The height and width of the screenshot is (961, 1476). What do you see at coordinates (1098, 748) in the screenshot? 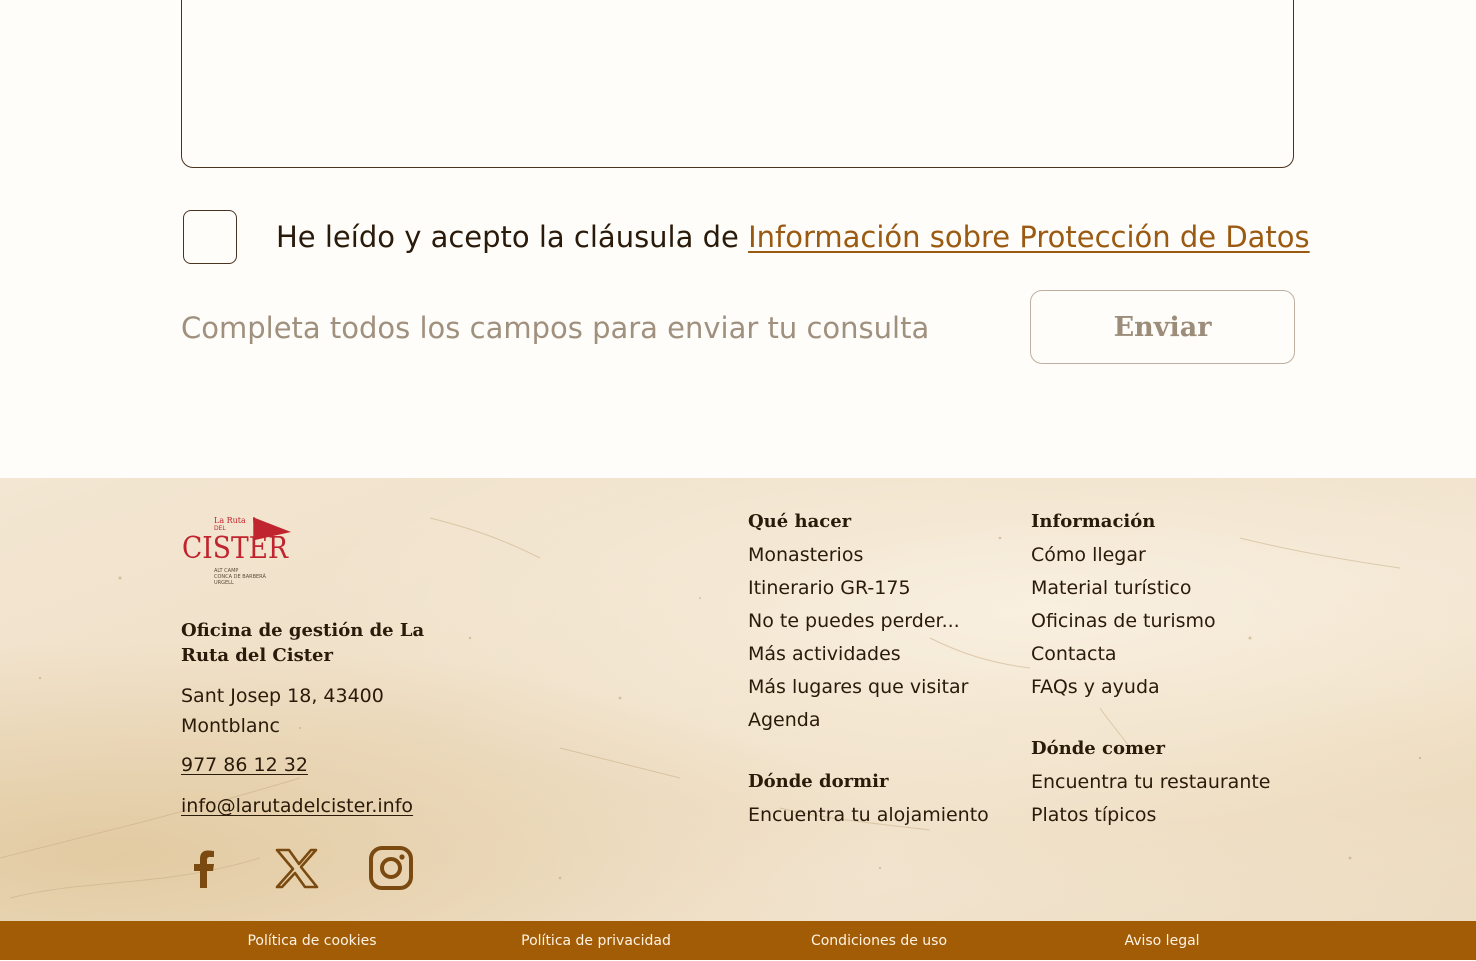
I see `donde-comer-heading: Dónde comer` at bounding box center [1098, 748].